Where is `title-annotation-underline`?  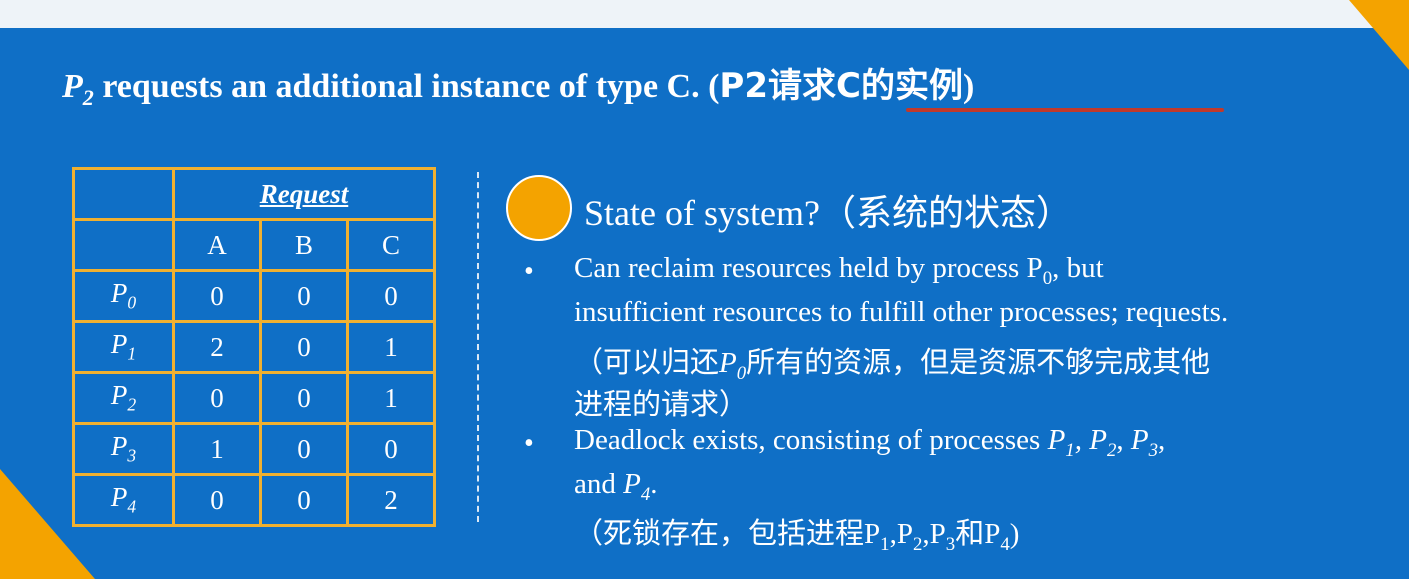
title-annotation-underline is located at coordinates (1065, 110).